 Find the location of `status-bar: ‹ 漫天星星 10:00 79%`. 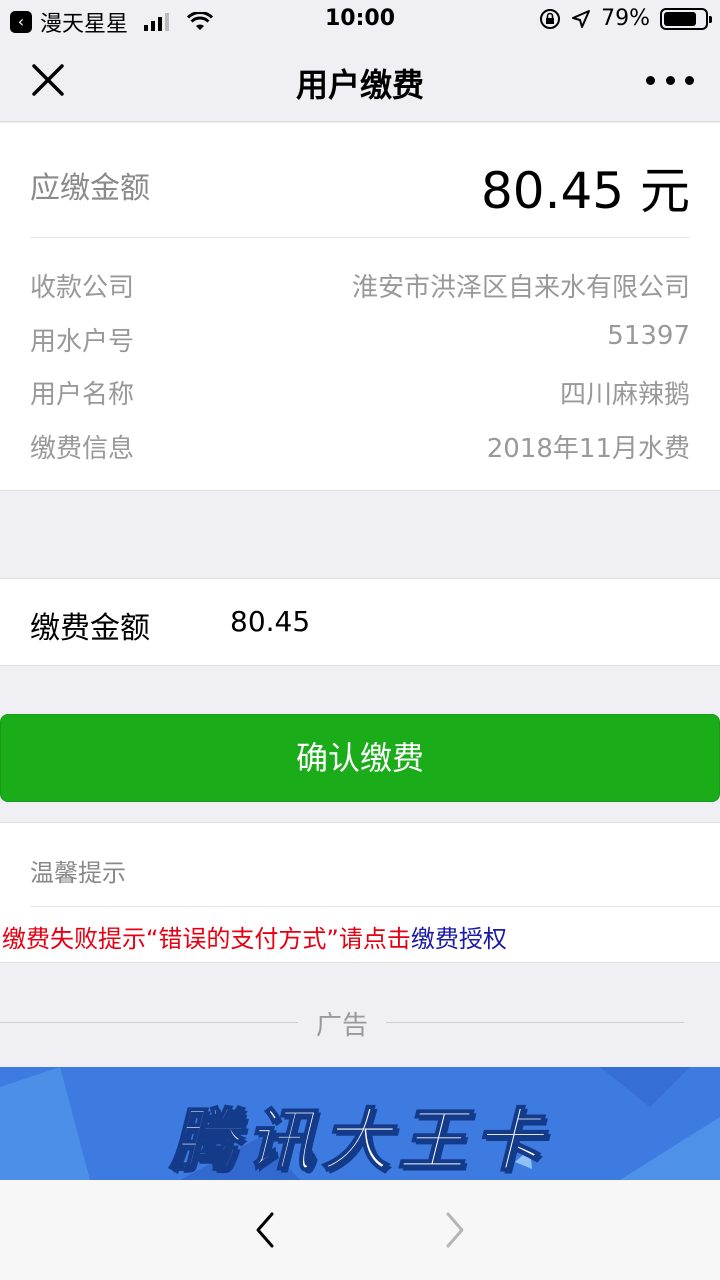

status-bar: ‹ 漫天星星 10:00 79% is located at coordinates (360, 20).